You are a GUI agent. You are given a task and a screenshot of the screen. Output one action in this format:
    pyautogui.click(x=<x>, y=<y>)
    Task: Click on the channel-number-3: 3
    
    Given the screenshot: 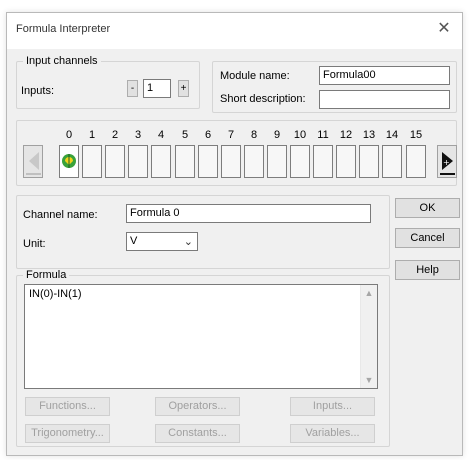 What is the action you would take?
    pyautogui.click(x=138, y=135)
    